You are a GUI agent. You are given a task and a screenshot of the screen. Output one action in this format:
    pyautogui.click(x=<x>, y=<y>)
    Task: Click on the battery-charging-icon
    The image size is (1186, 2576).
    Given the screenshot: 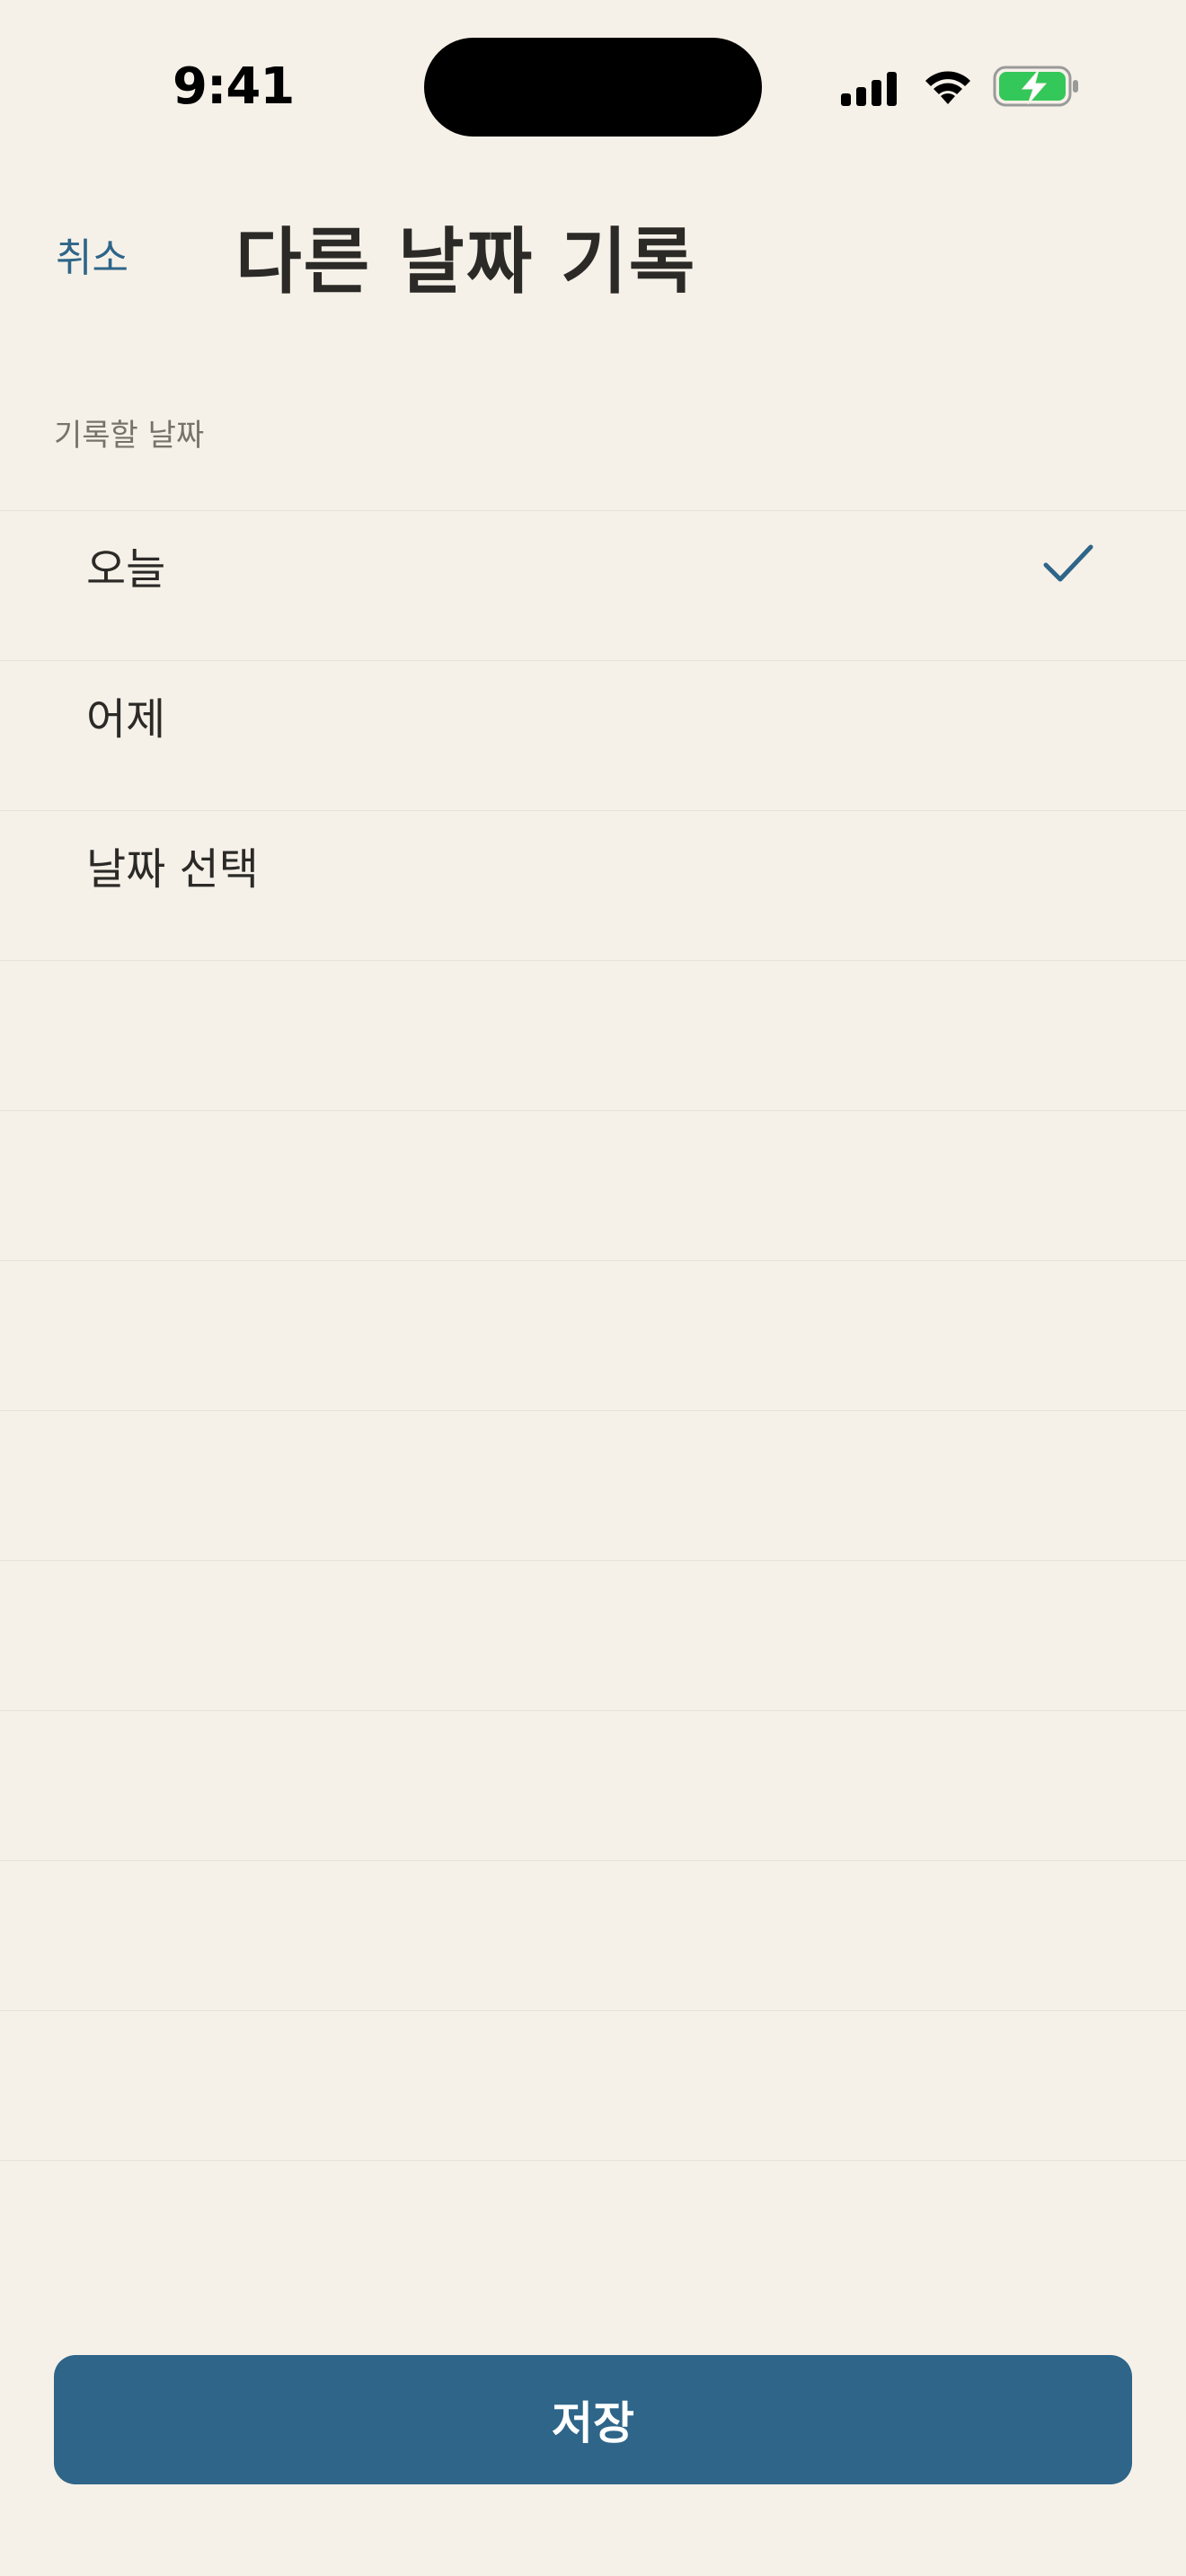 What is the action you would take?
    pyautogui.click(x=1035, y=86)
    